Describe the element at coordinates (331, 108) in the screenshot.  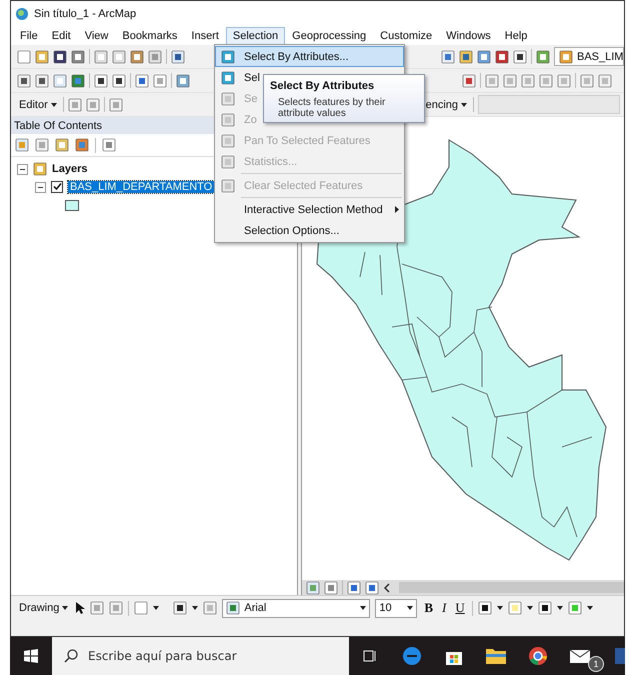
I see `tooltip-text: Selects features by their attribute values` at that location.